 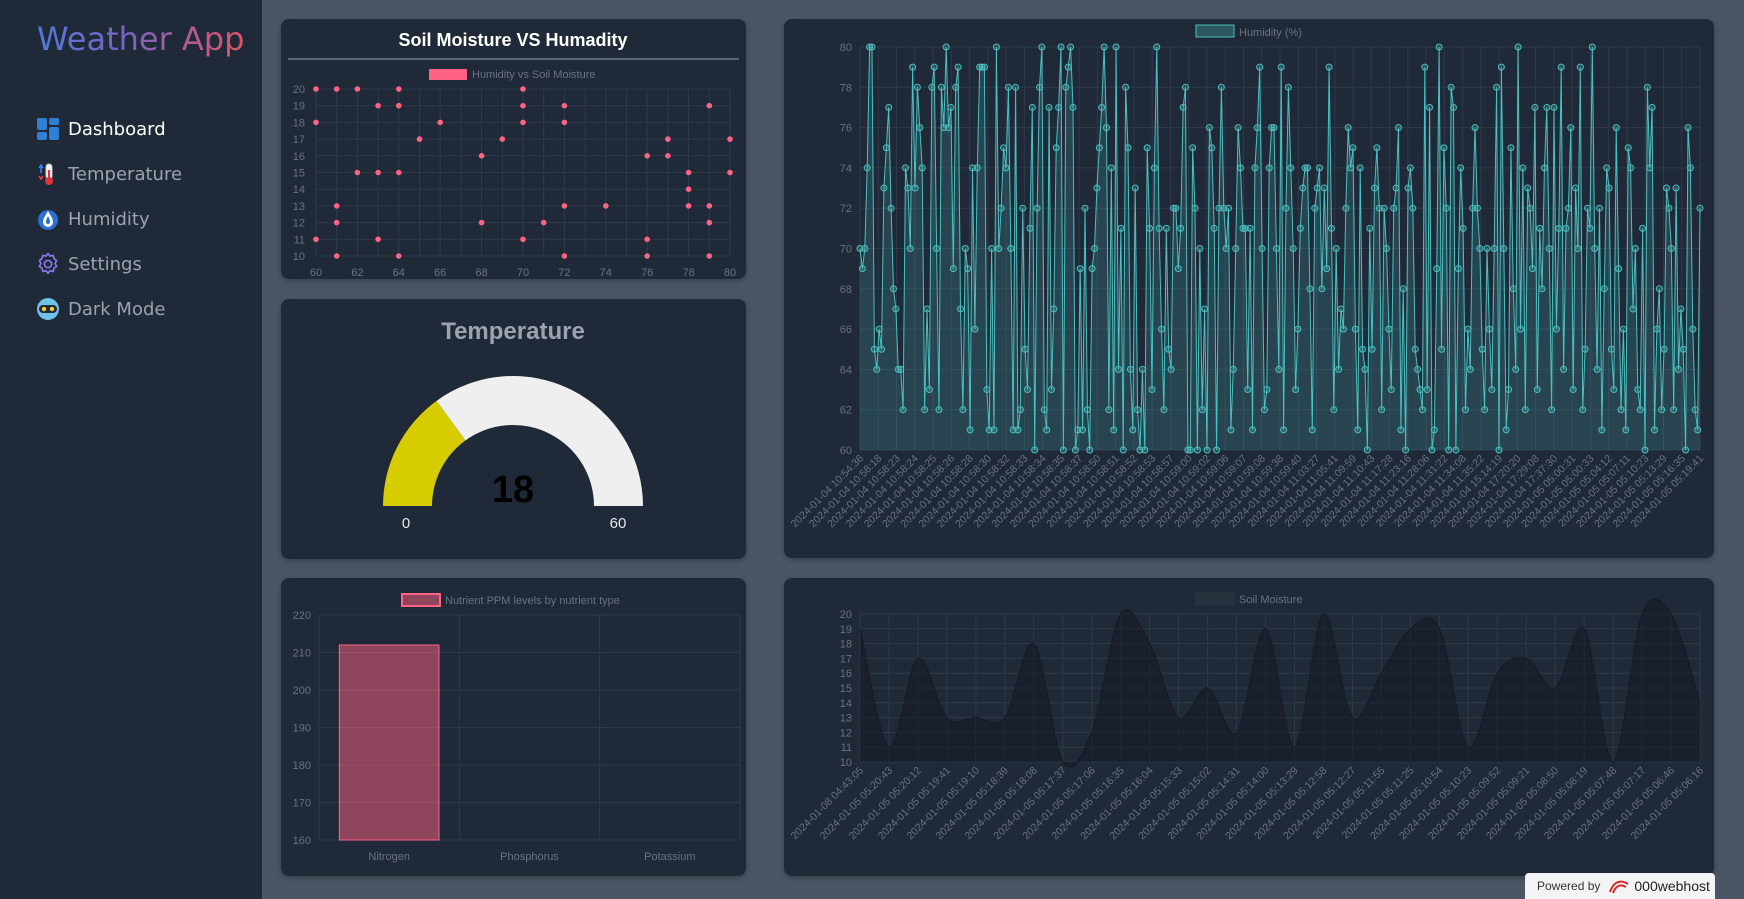 I want to click on y-tick-label: 11, so click(x=299, y=240).